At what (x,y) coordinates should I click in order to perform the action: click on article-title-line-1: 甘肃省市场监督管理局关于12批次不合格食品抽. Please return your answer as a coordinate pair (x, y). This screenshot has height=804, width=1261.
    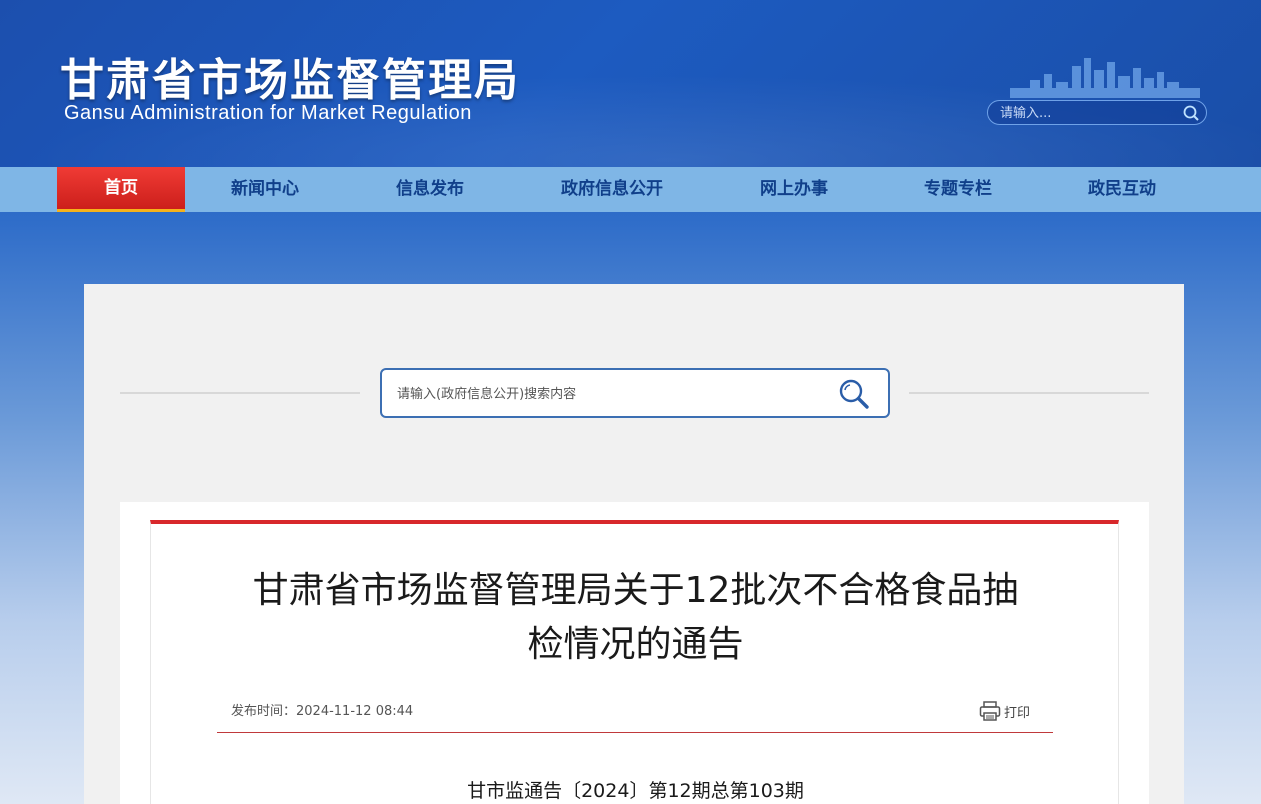
    Looking at the image, I should click on (635, 590).